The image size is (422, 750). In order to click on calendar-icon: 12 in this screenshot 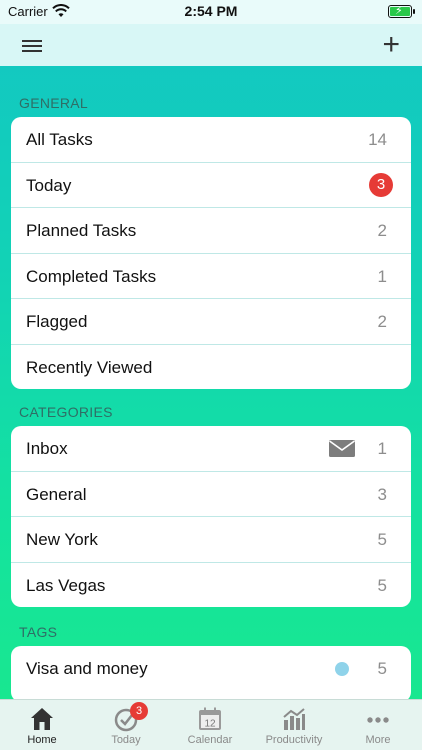, I will do `click(210, 718)`.